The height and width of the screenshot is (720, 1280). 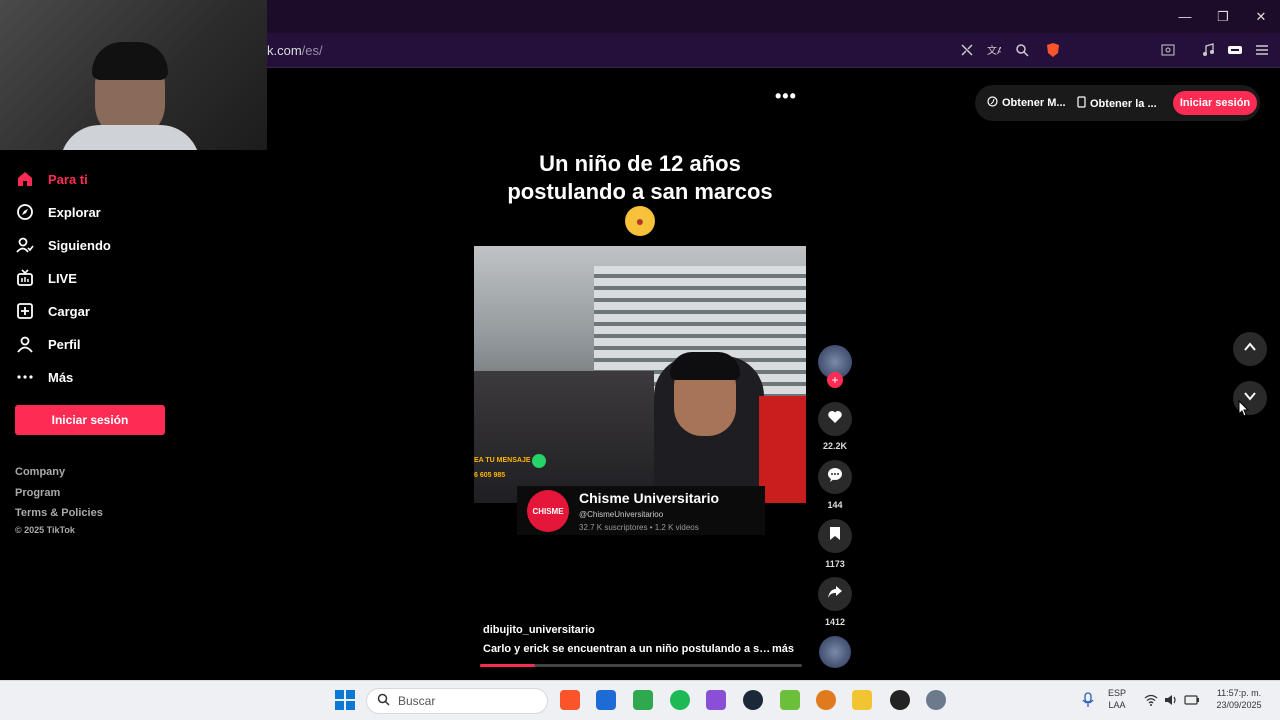 I want to click on video-author: dibujito_universitario, so click(x=539, y=630).